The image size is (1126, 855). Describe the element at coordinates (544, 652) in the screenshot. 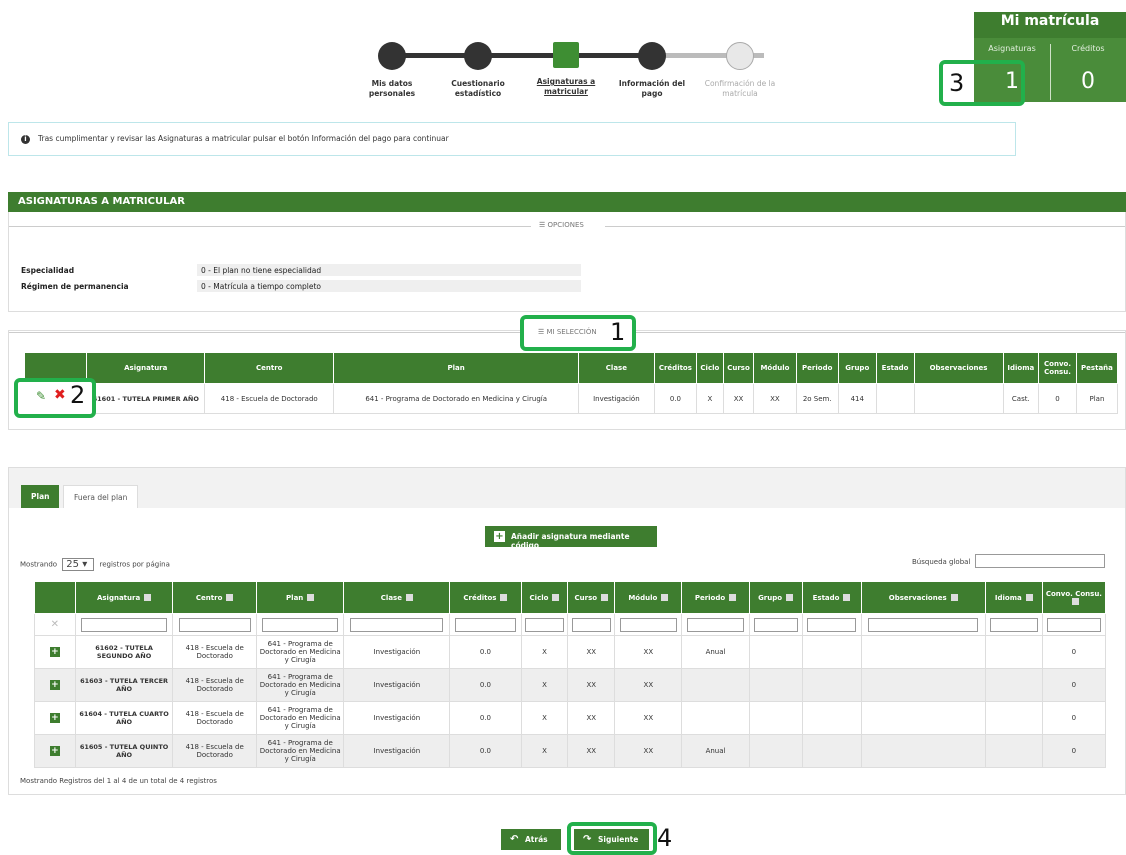

I see `cell-ciclo: X` at that location.